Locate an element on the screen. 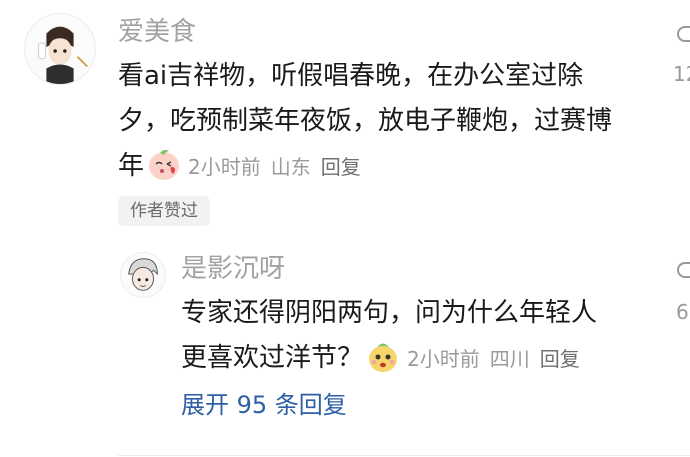 The width and height of the screenshot is (690, 457). reply-text-tail: 更喜欢过洋节？ is located at coordinates (272, 358).